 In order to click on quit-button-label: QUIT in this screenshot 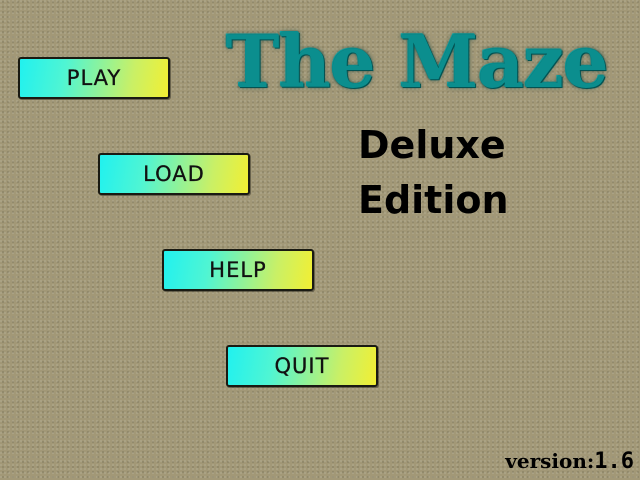, I will do `click(302, 366)`.